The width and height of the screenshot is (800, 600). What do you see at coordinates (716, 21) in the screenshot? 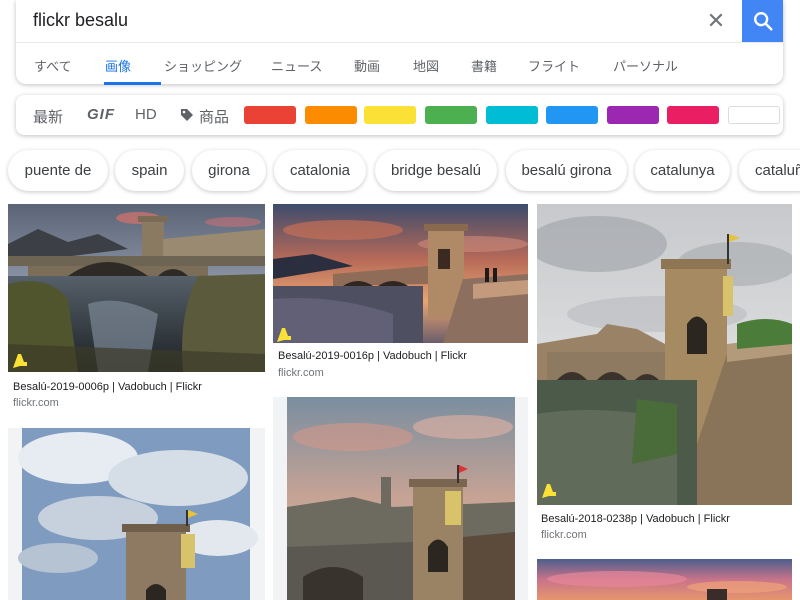
I see `close-icon: ✕` at bounding box center [716, 21].